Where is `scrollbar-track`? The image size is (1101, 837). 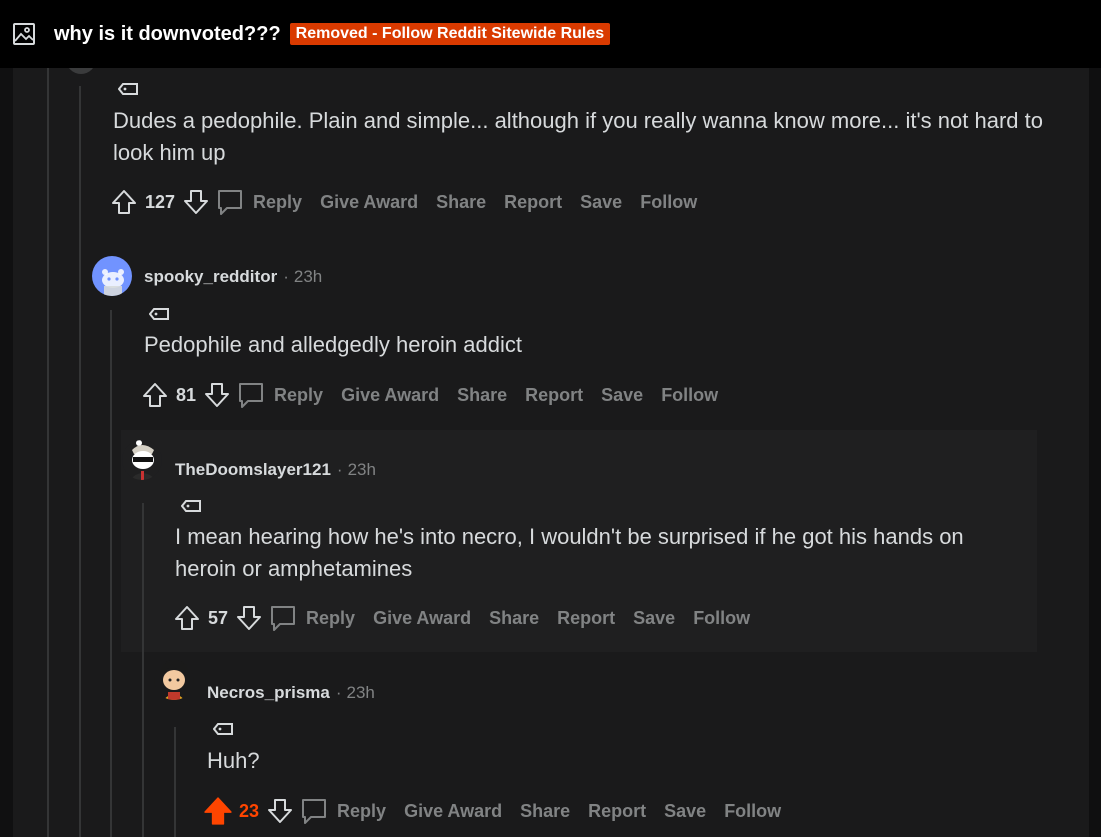
scrollbar-track is located at coordinates (1095, 452).